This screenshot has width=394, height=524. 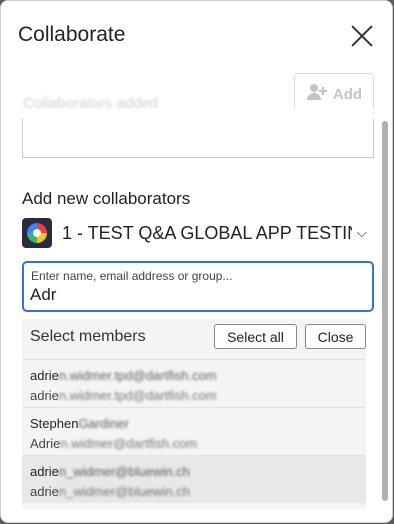 What do you see at coordinates (255, 336) in the screenshot?
I see `select-all-button: Select all` at bounding box center [255, 336].